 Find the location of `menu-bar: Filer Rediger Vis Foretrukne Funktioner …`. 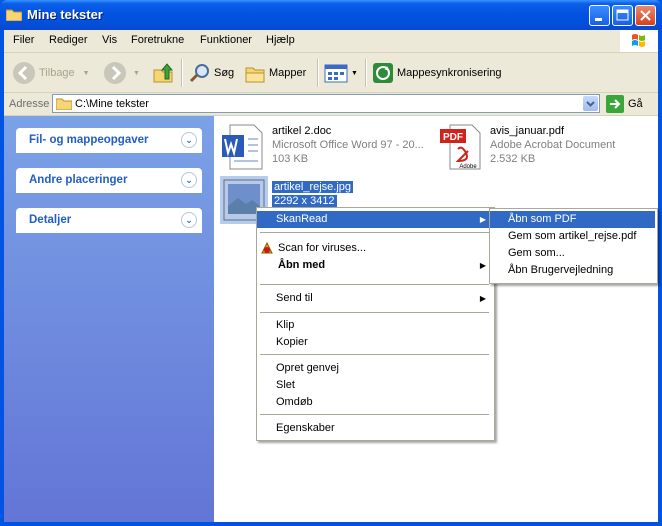

menu-bar: Filer Rediger Vis Foretrukne Funktioner … is located at coordinates (331, 41).